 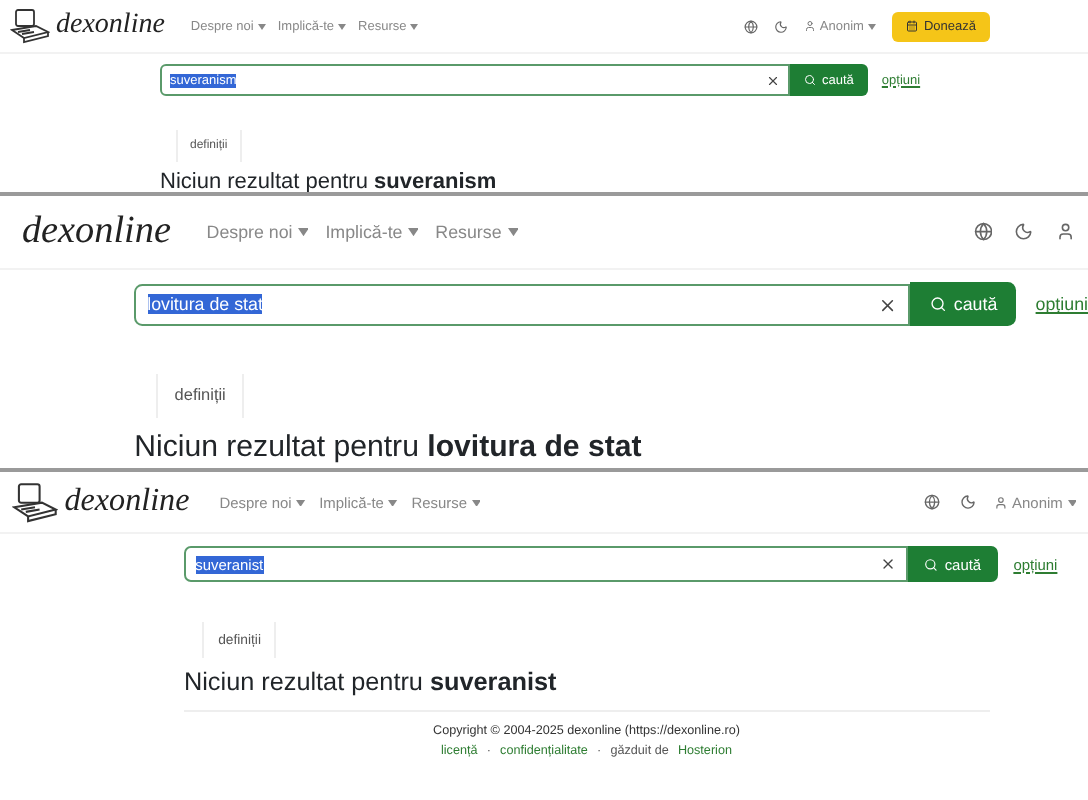 I want to click on calendar-icon, so click(x=911, y=26).